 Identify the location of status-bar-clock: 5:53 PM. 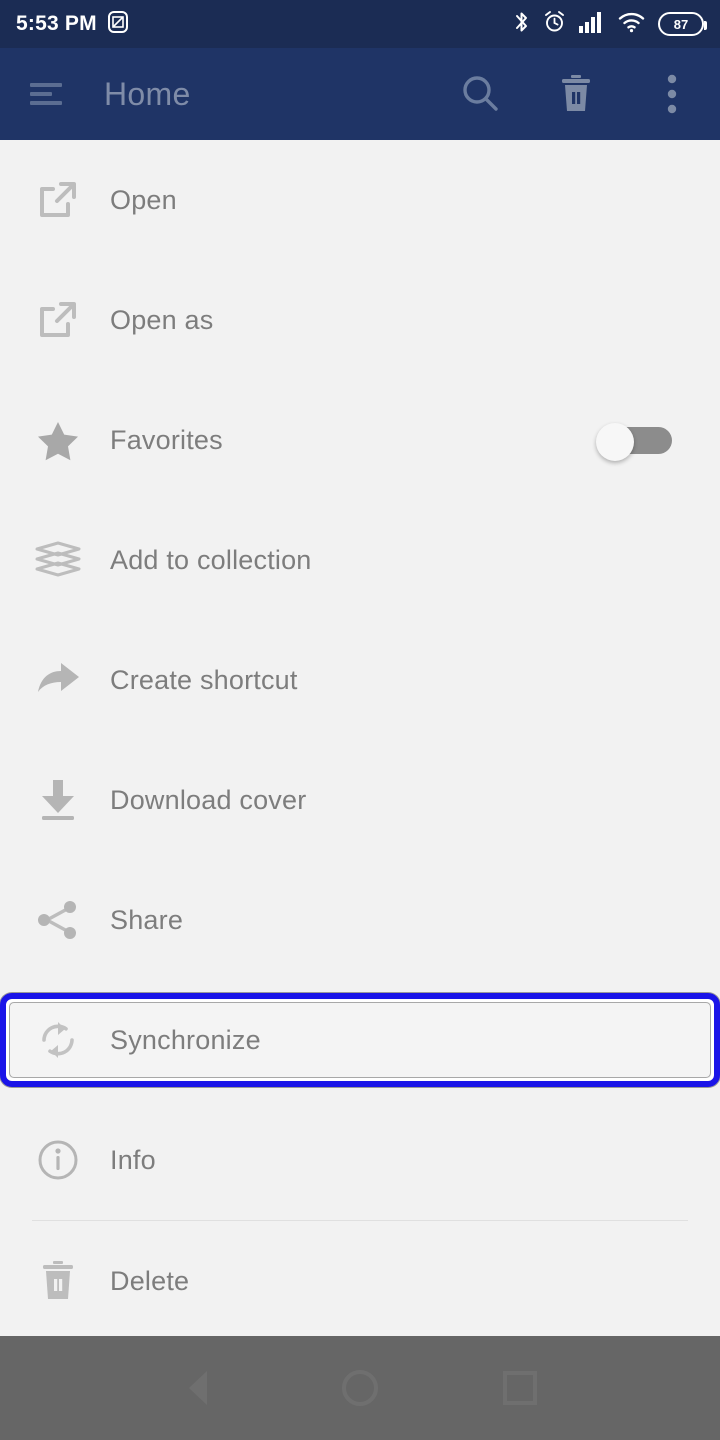
(56, 23).